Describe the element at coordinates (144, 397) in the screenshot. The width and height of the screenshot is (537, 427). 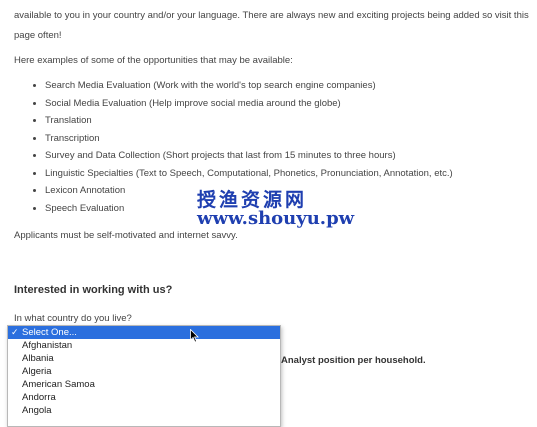
I see `country-option: Andorra` at that location.